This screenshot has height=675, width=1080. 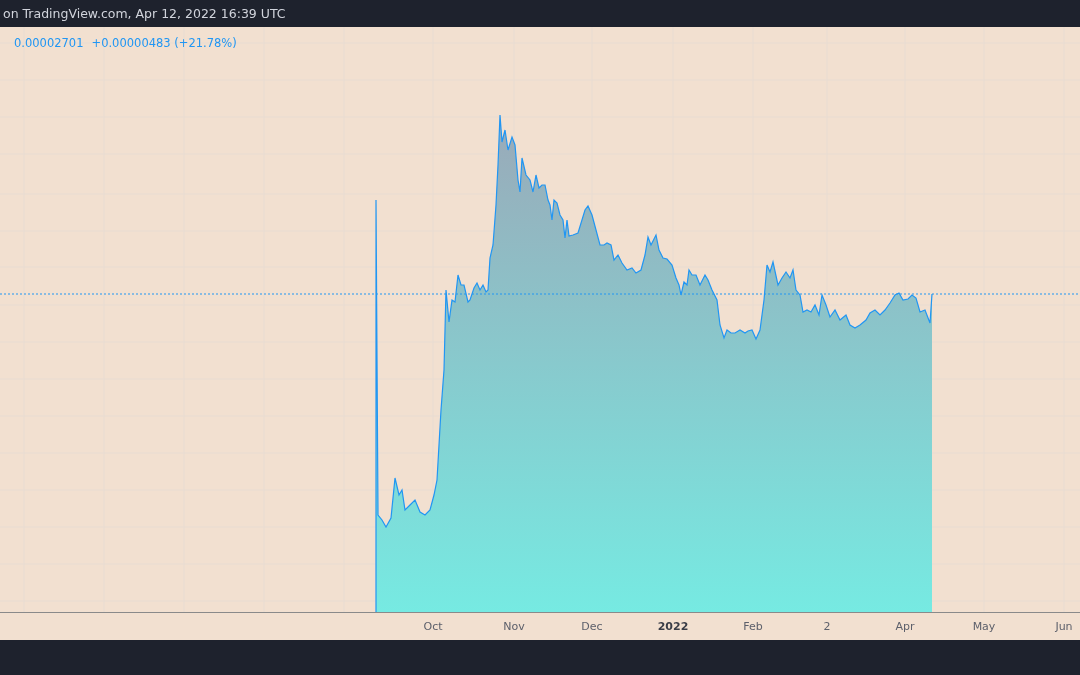 I want to click on axis-label: 2022, so click(x=673, y=626).